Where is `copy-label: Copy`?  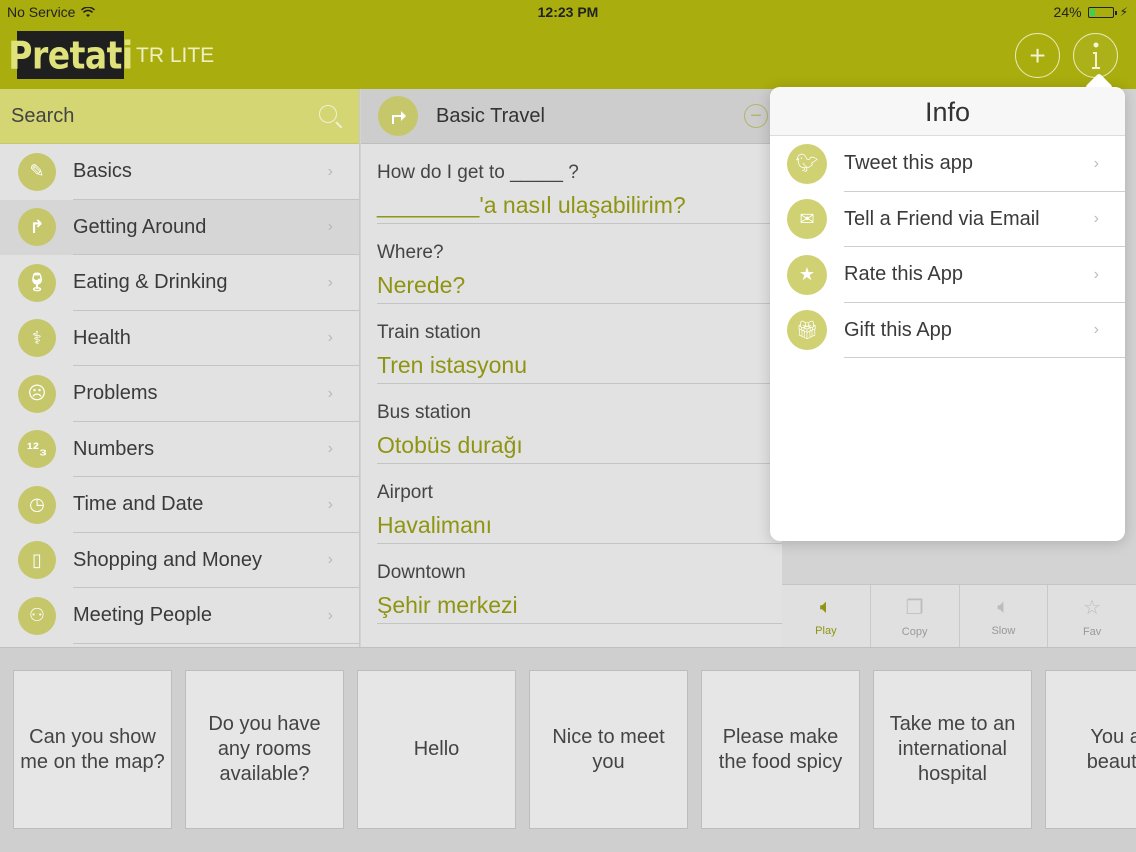 copy-label: Copy is located at coordinates (914, 631).